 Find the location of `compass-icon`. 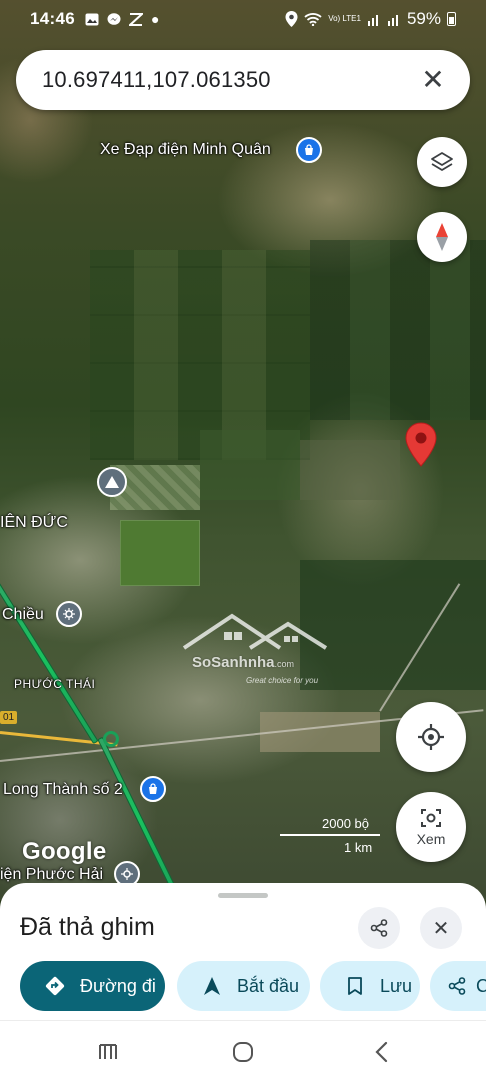

compass-icon is located at coordinates (442, 237).